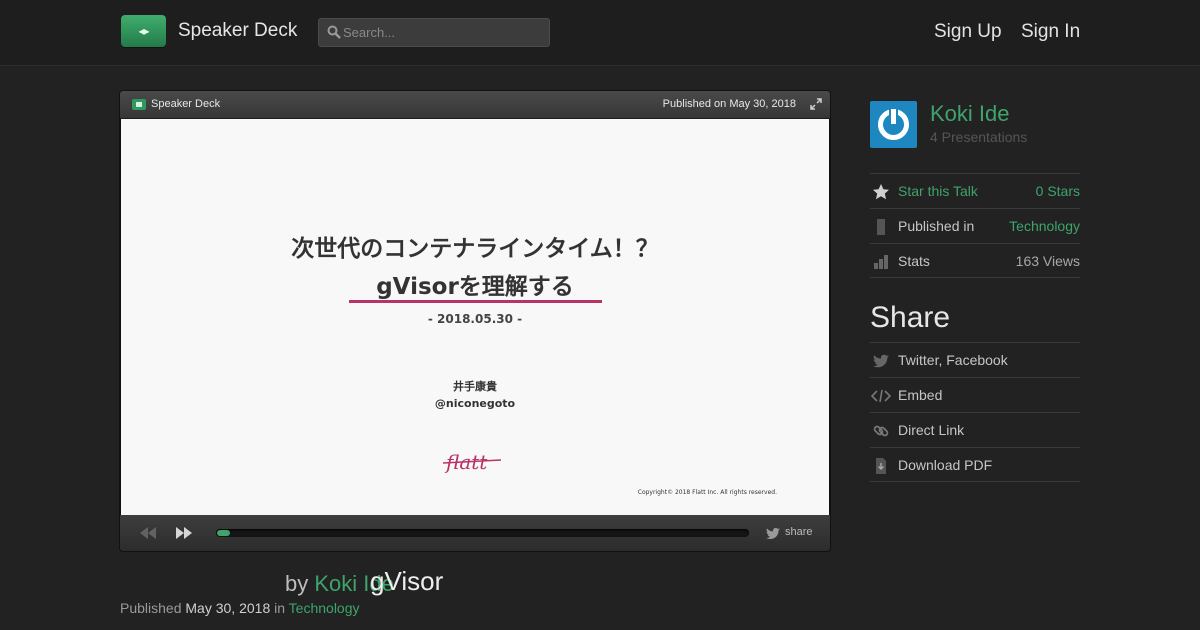 Image resolution: width=1200 pixels, height=630 pixels. Describe the element at coordinates (482, 533) in the screenshot. I see `slide-progress-bar` at that location.